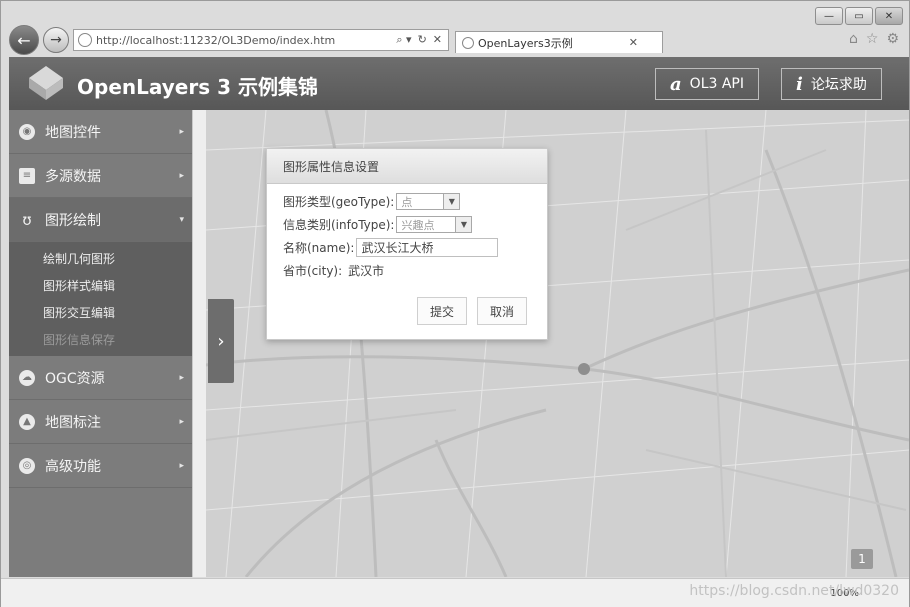  What do you see at coordinates (892, 39) in the screenshot?
I see `settings-gear-icon: ⚙` at bounding box center [892, 39].